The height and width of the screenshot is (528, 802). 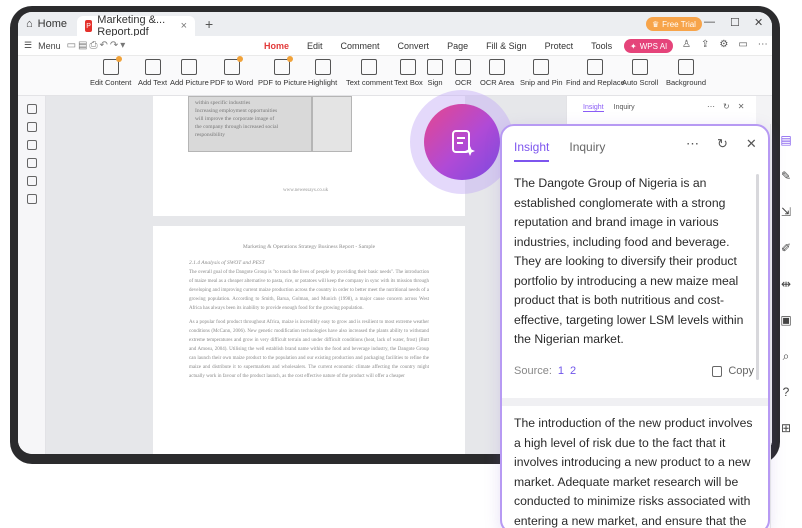 I want to click on highlight-button: Highlight, so click(x=322, y=73).